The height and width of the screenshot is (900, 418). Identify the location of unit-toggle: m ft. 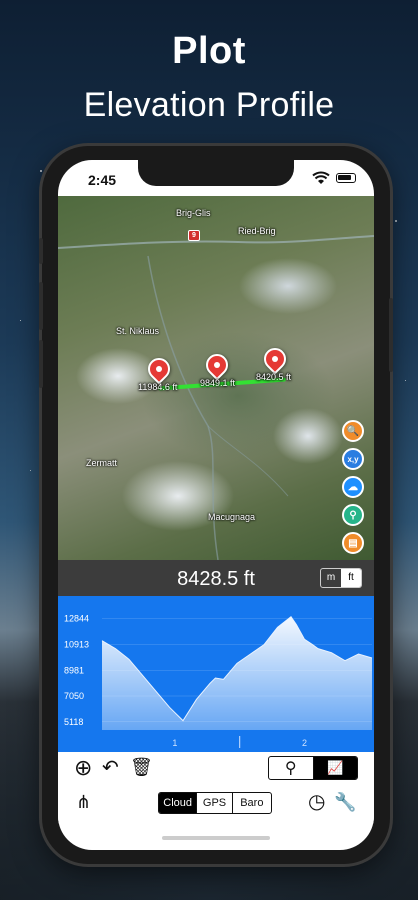
(341, 578).